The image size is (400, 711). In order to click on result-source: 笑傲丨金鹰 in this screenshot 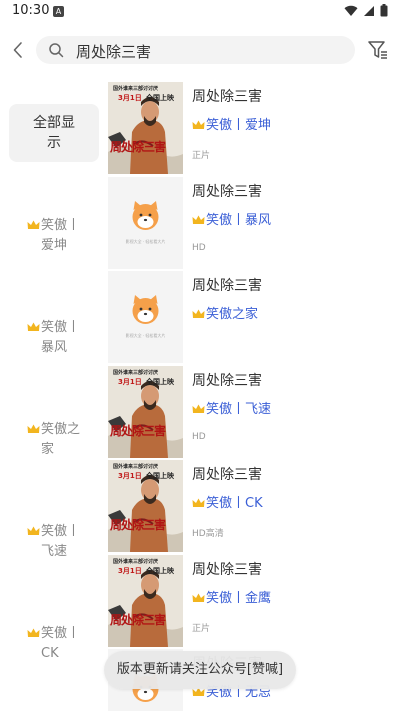, I will do `click(231, 596)`.